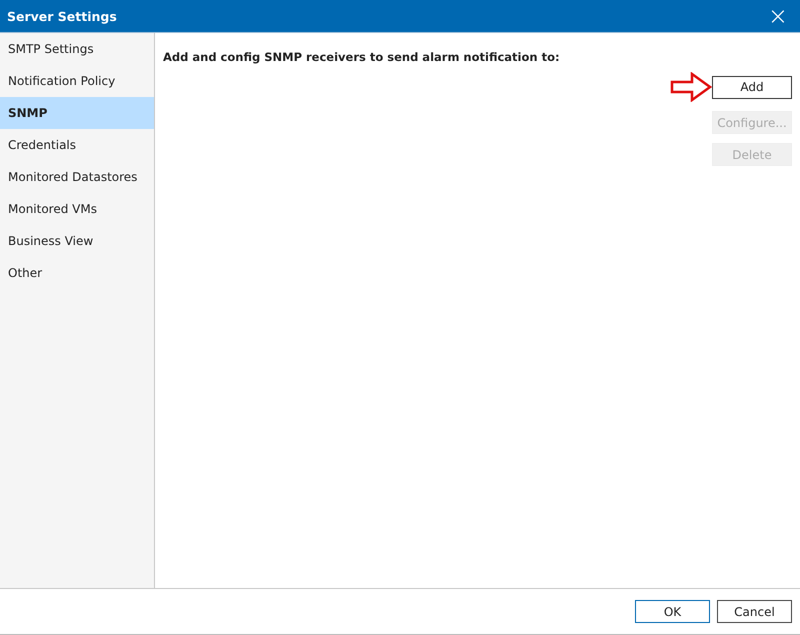 This screenshot has width=800, height=635. Describe the element at coordinates (77, 81) in the screenshot. I see `sidebar-item: Notification Policy` at that location.